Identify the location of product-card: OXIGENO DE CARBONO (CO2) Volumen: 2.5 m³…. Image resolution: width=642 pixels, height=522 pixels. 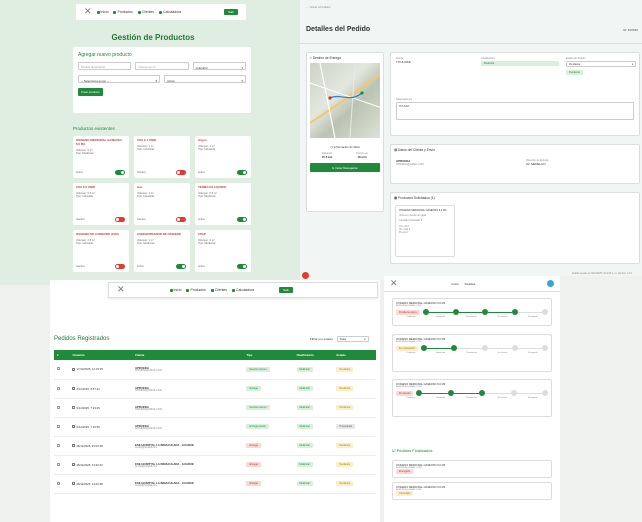
(101, 251).